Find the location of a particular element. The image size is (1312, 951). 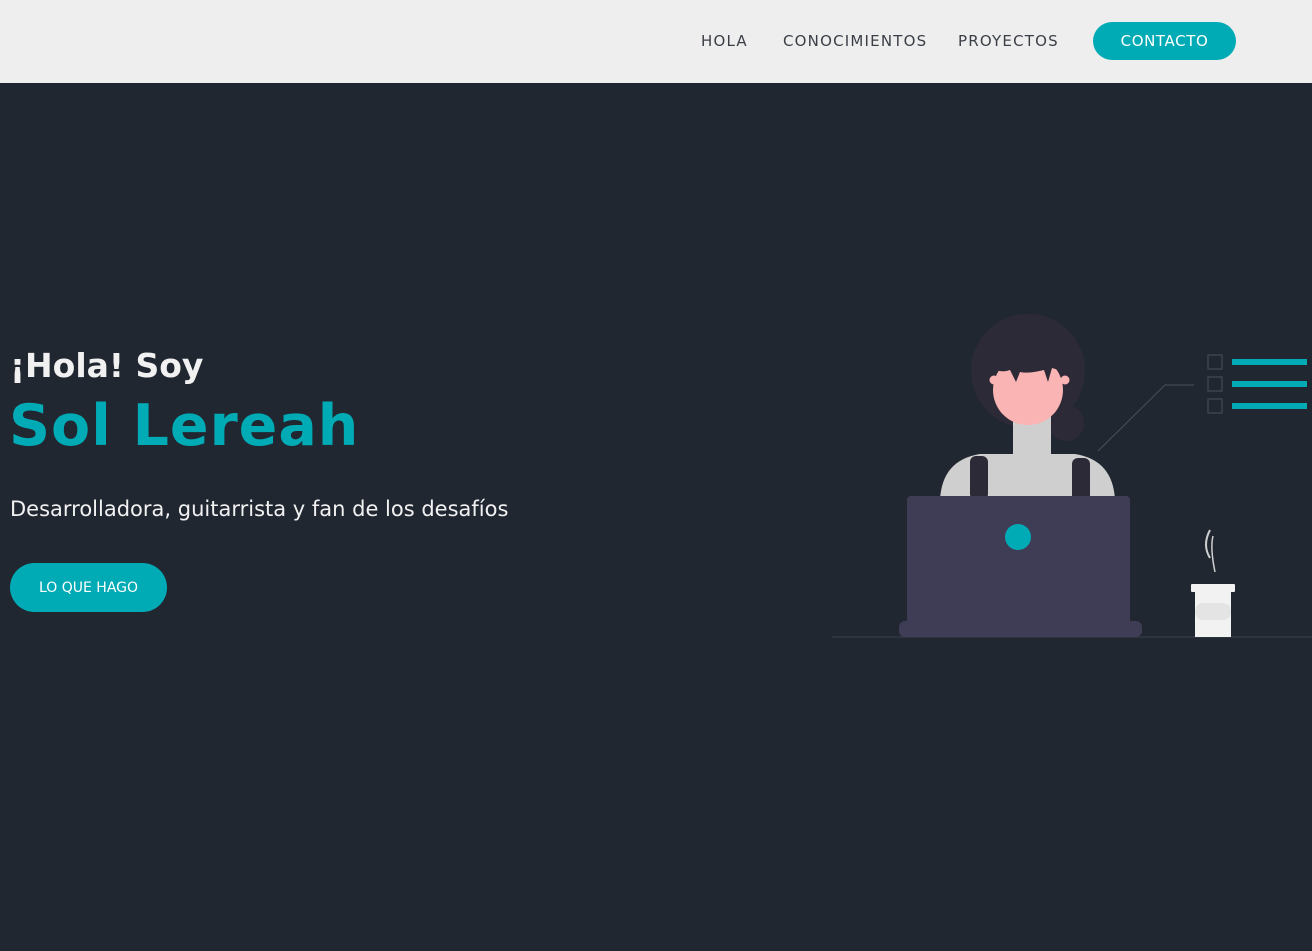

nav-link-hola: HOLA is located at coordinates (724, 41).